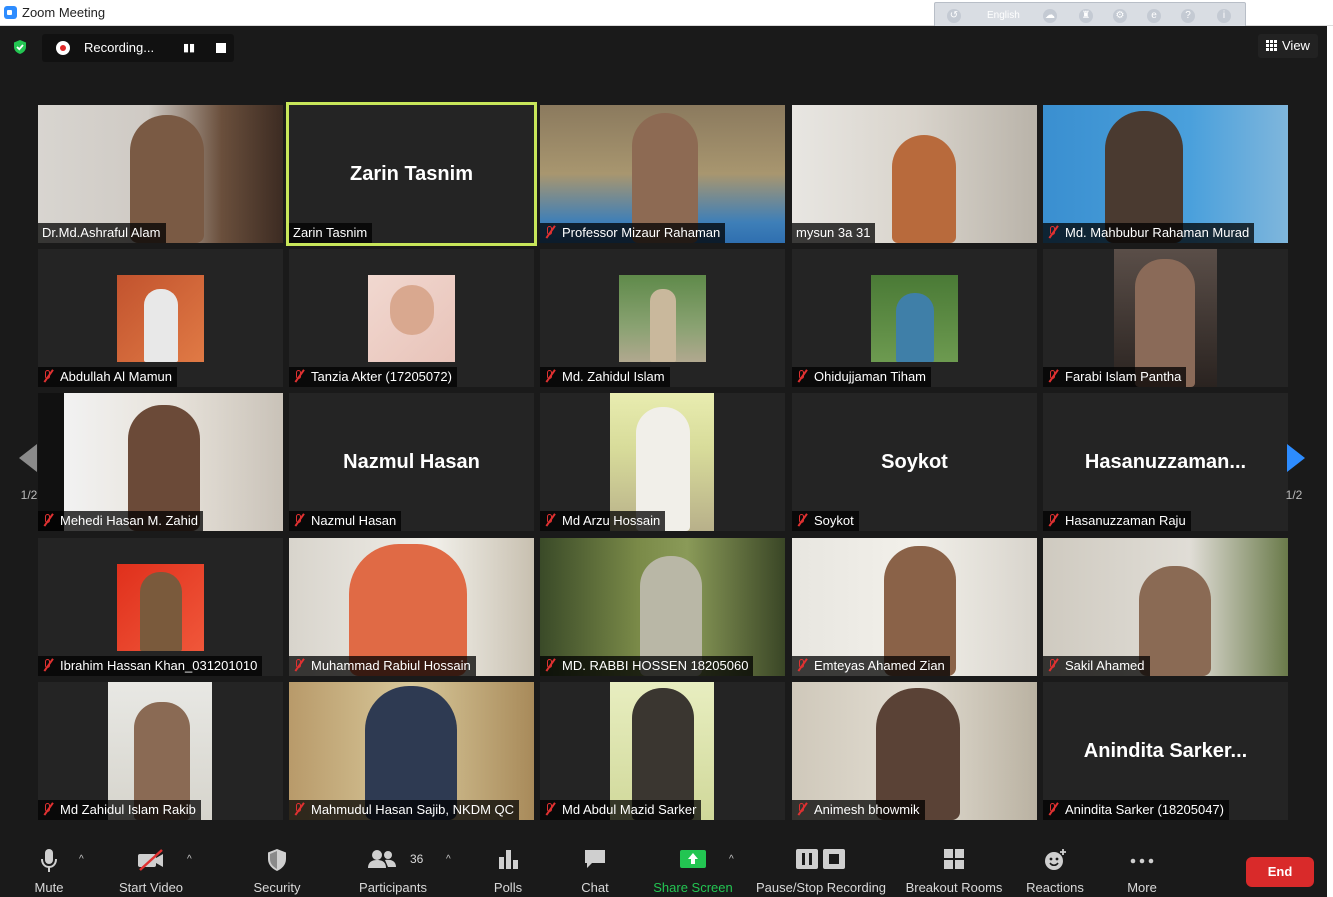  Describe the element at coordinates (662, 174) in the screenshot. I see `participant-tile: Professor Mizaur Rahaman` at that location.